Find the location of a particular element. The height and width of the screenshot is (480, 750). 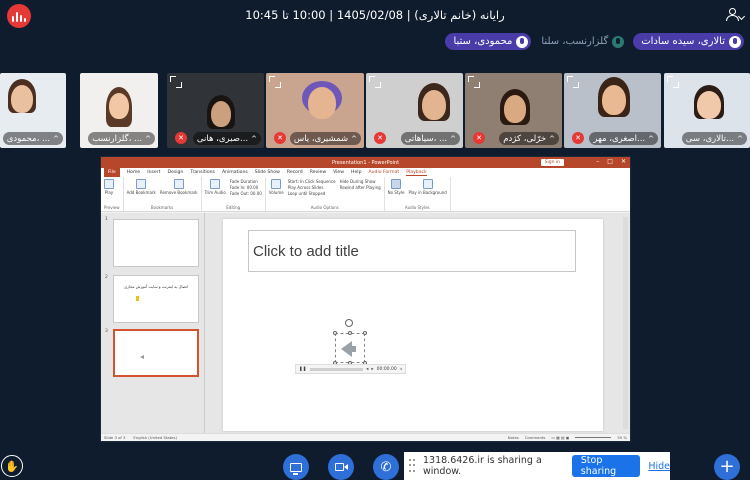

ribbon-group-preview: Play Preview is located at coordinates (112, 194).